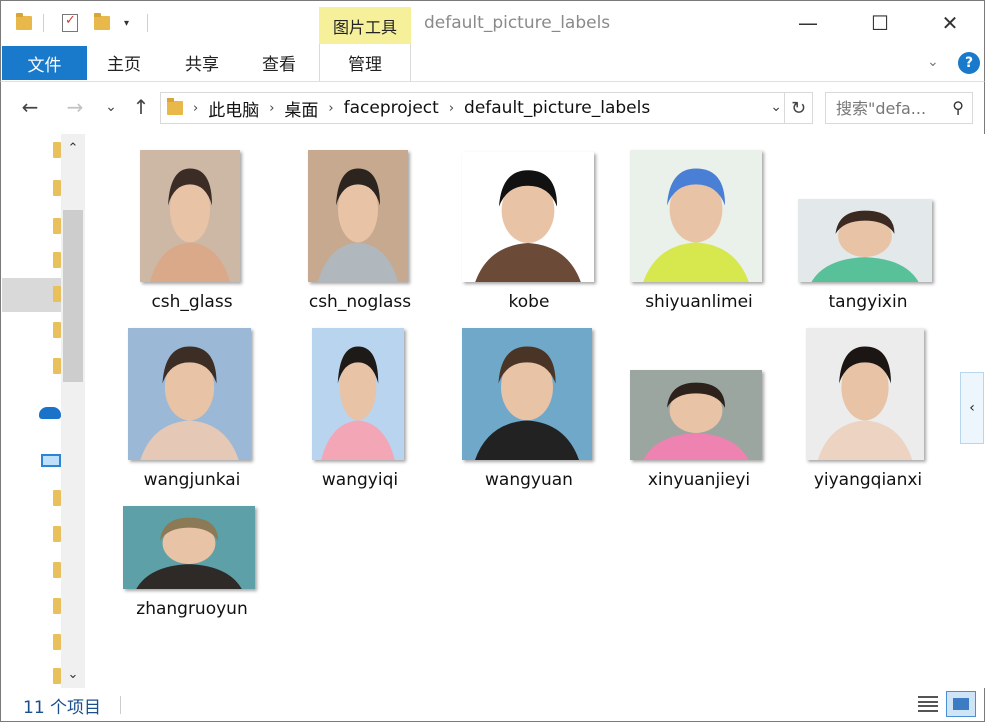 Image resolution: width=985 pixels, height=722 pixels. I want to click on file-name-label: kobe, so click(529, 302).